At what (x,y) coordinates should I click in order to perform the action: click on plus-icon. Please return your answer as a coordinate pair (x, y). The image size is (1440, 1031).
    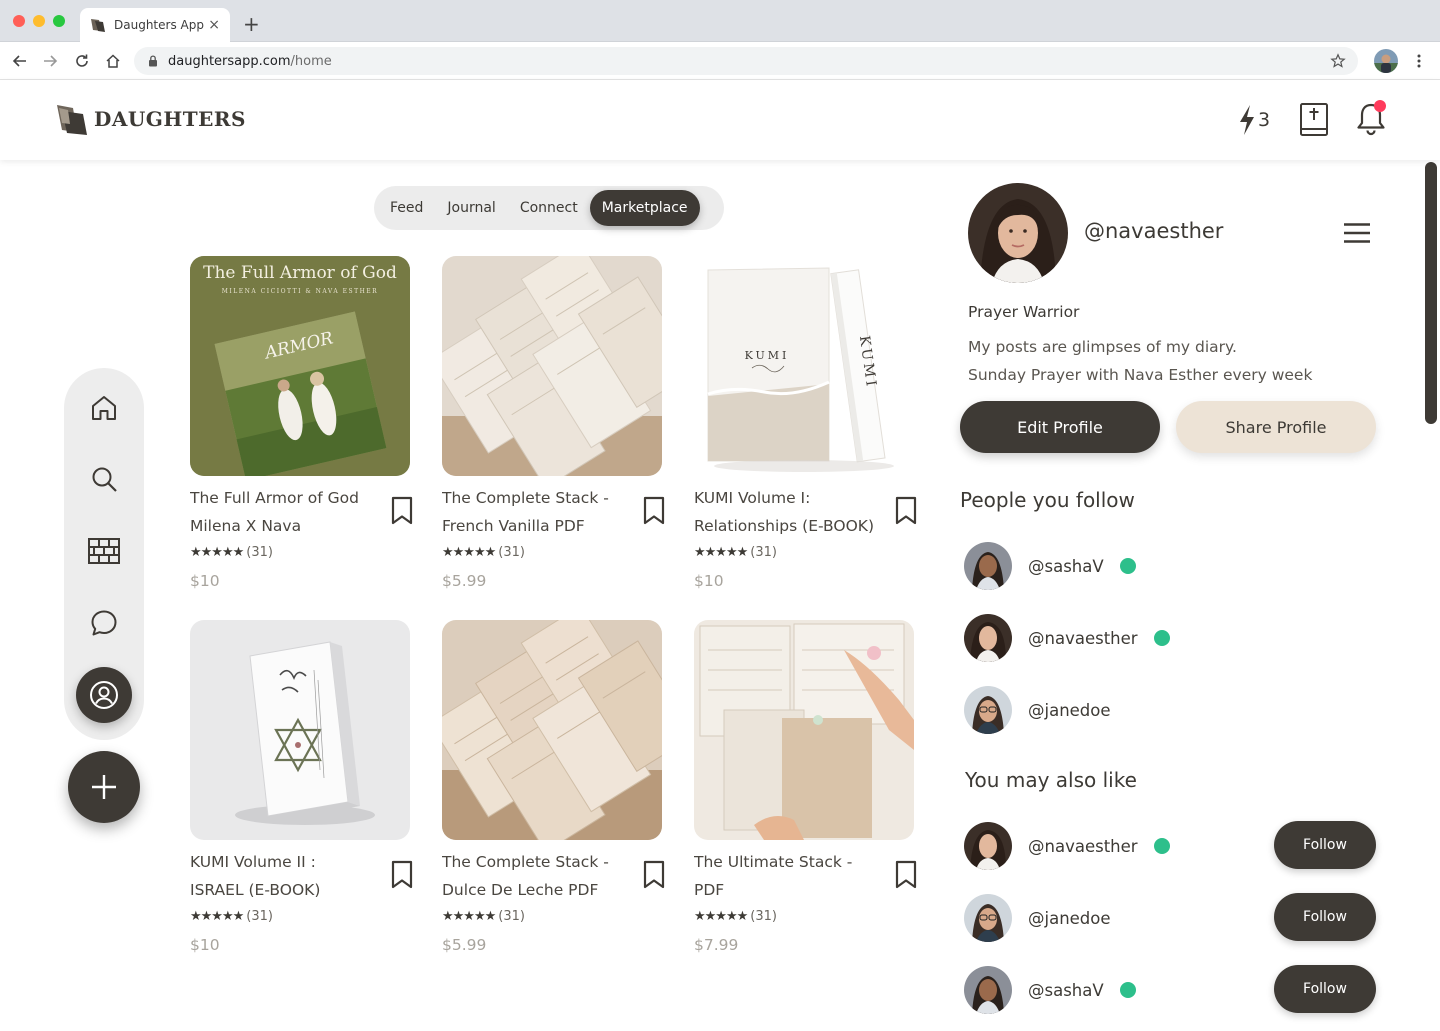
    Looking at the image, I should click on (104, 787).